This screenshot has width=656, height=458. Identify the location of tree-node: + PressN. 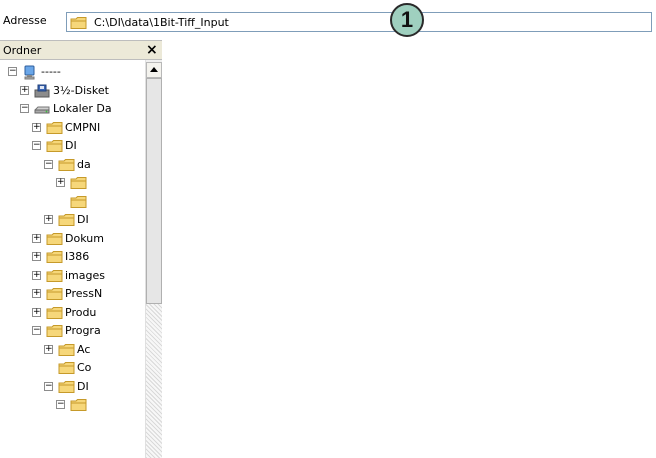
(72, 294).